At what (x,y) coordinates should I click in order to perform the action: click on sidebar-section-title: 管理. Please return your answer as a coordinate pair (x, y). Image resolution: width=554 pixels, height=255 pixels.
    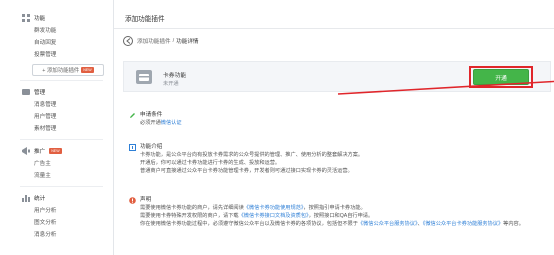
    Looking at the image, I should click on (40, 93).